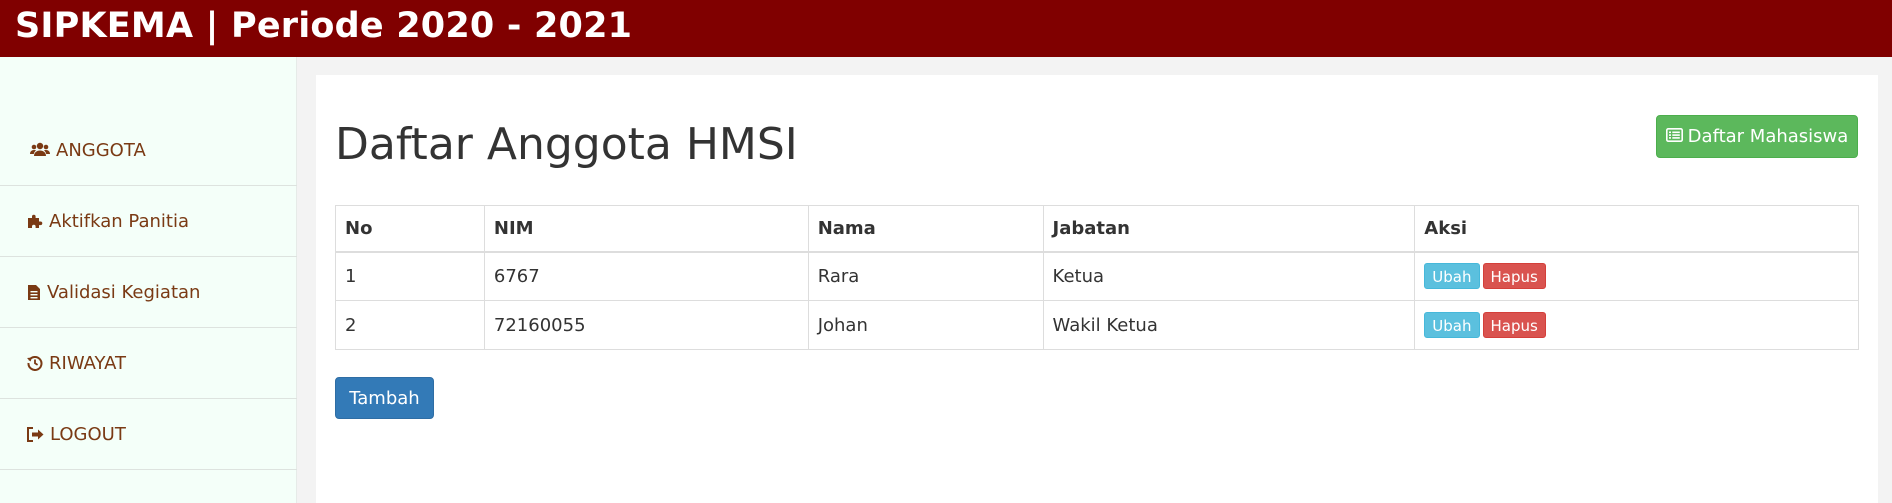  Describe the element at coordinates (646, 325) in the screenshot. I see `cell-nim: 72160055` at that location.